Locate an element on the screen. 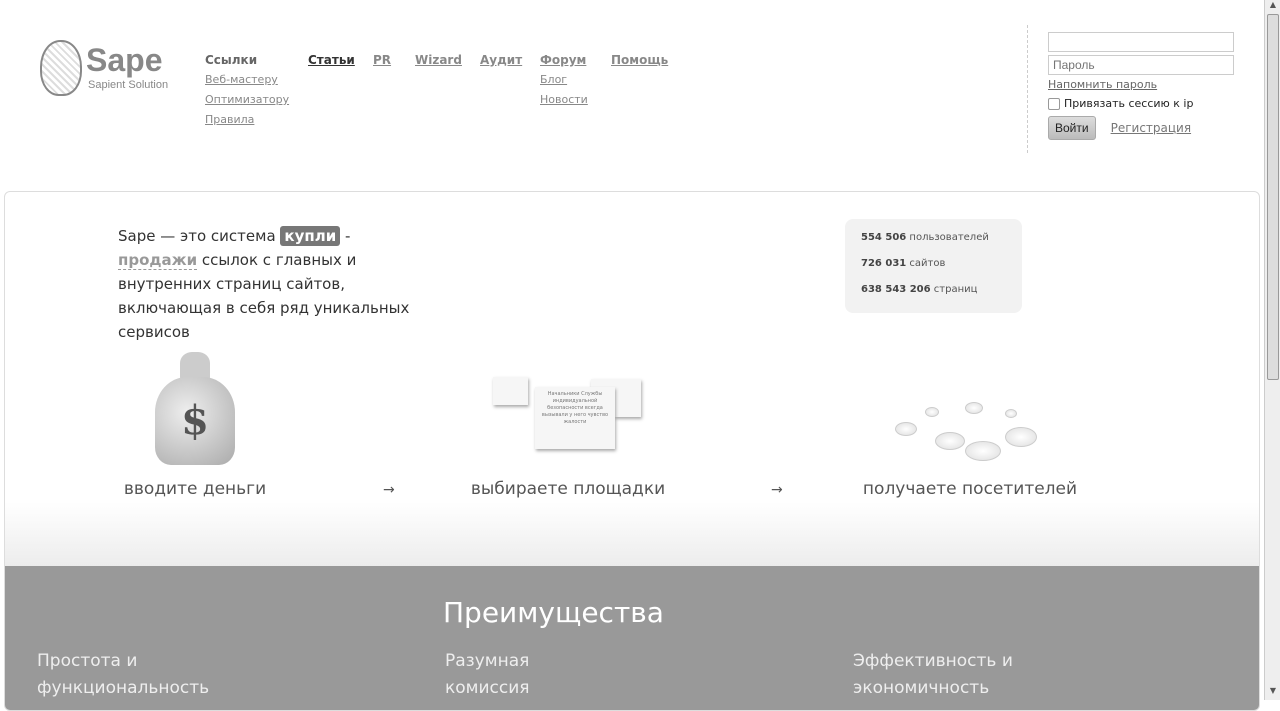 The height and width of the screenshot is (711, 1280). sell-toggle: продажи is located at coordinates (158, 260).